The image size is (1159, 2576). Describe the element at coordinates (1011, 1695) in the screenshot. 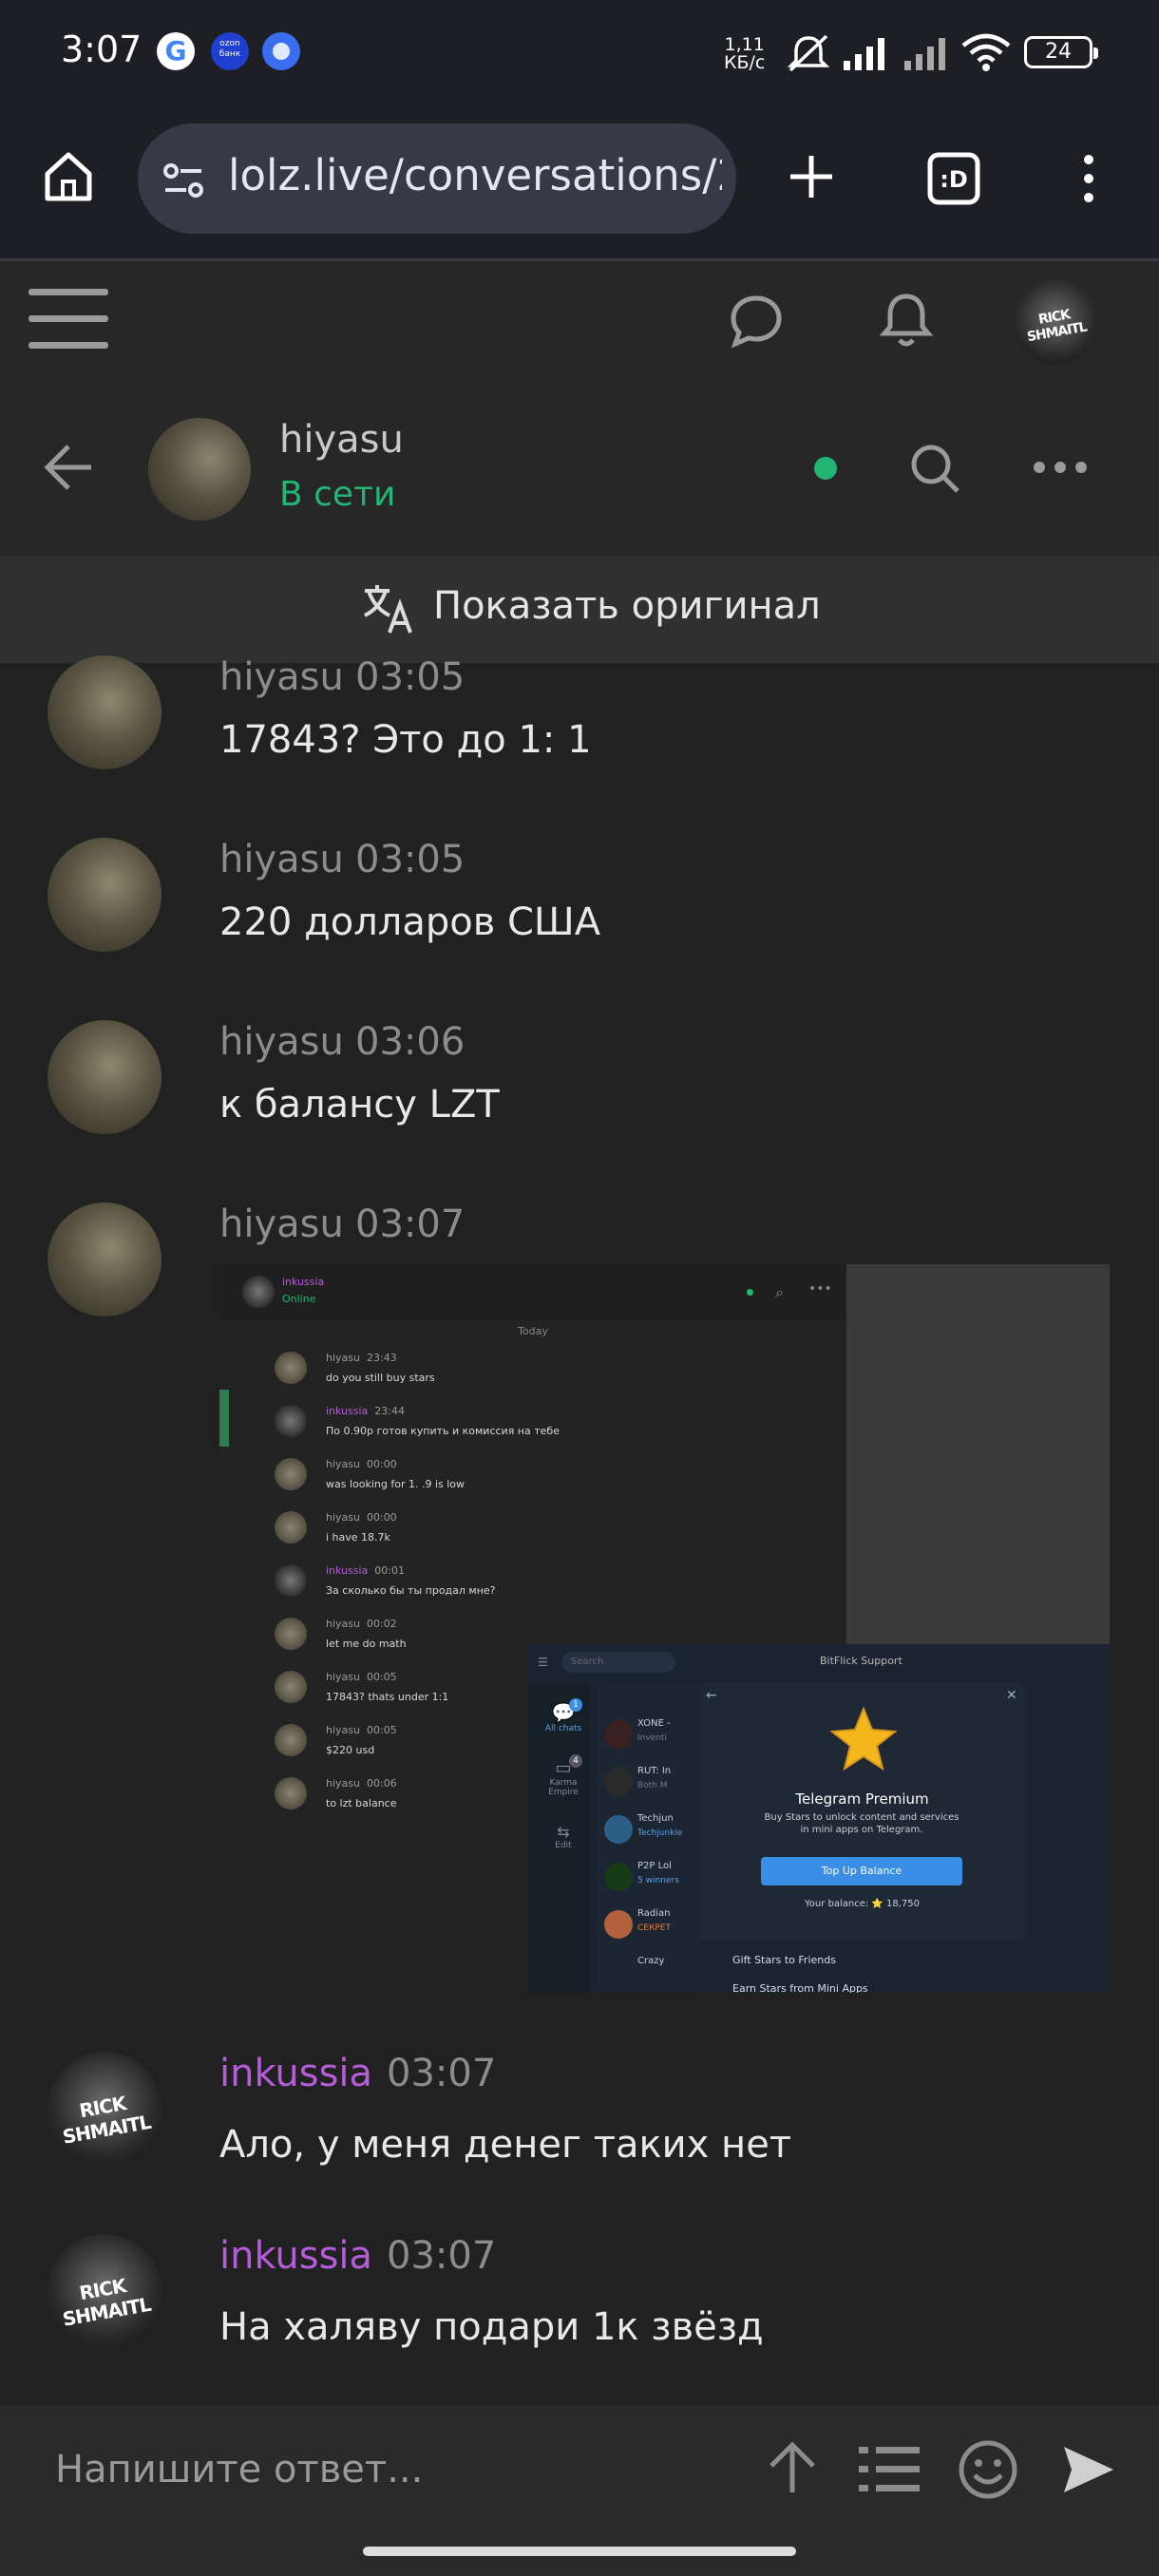

I see `screenshot-popup-close-icon: ✕` at that location.